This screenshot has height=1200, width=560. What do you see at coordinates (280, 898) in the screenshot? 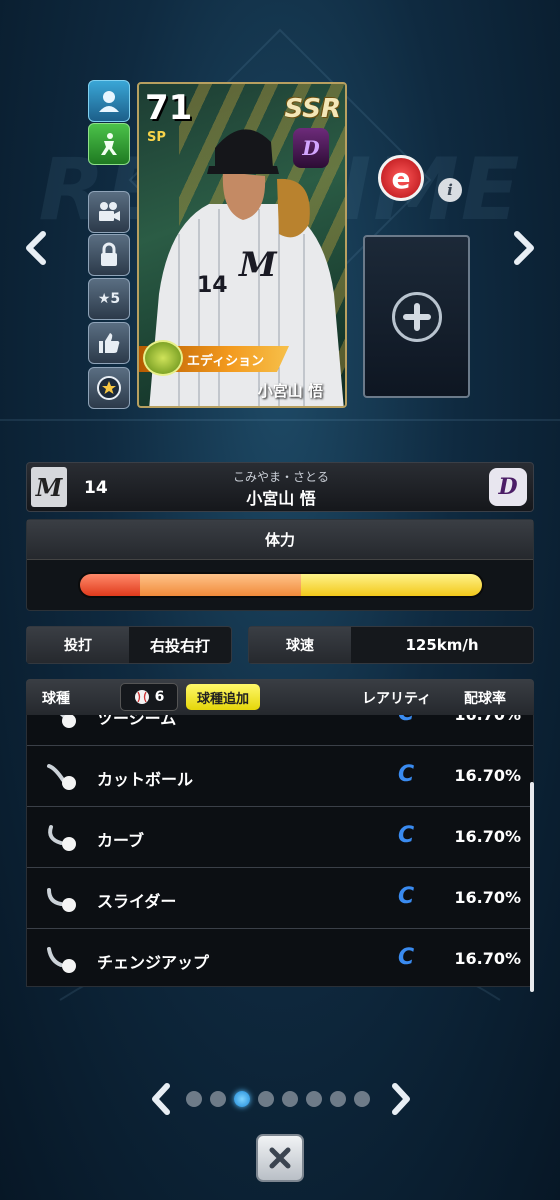
I see `pitch-row: スライダー C 16.70%` at bounding box center [280, 898].